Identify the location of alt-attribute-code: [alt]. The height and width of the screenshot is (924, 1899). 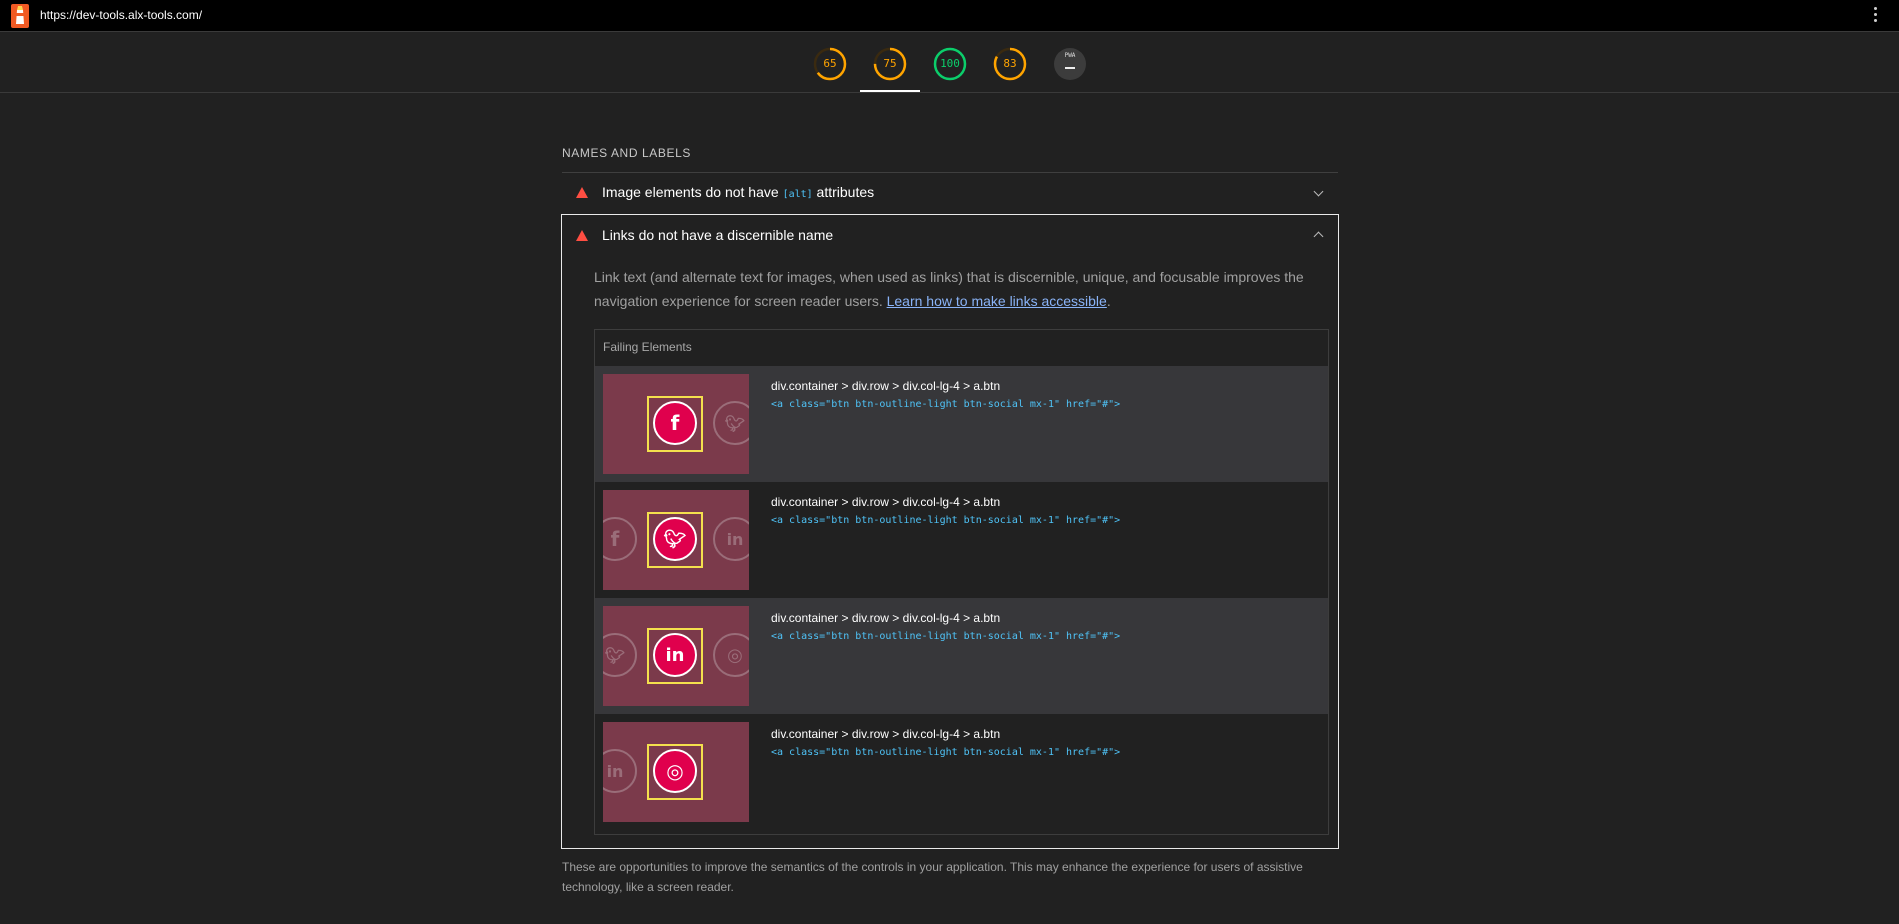
(797, 194).